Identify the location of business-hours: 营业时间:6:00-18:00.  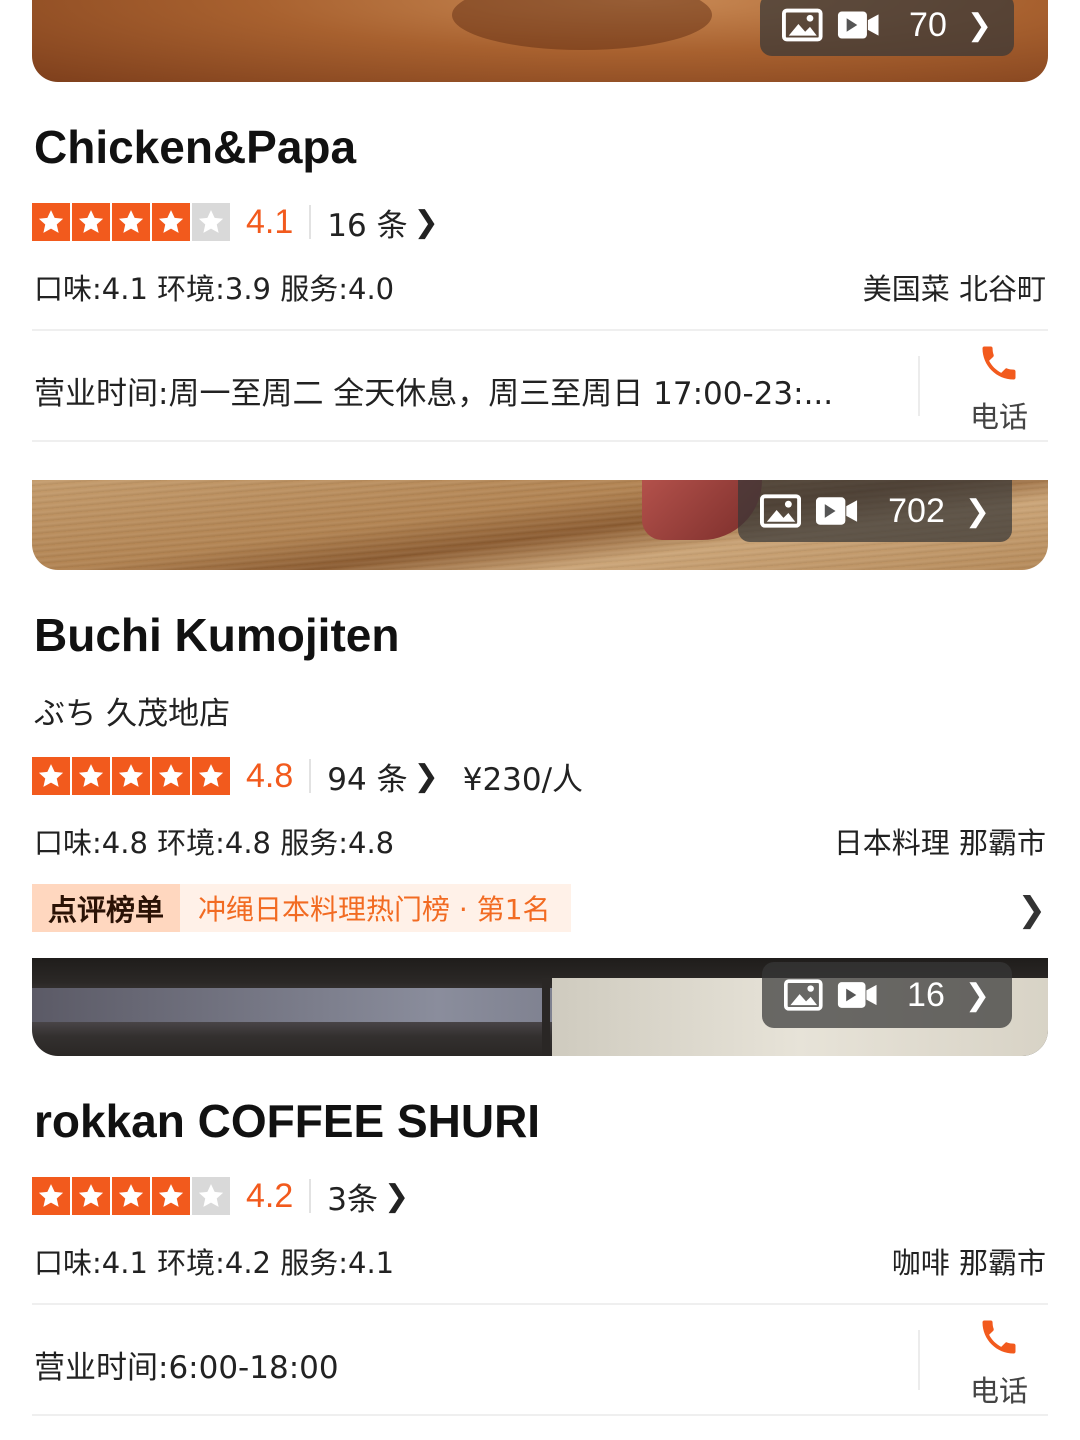
(186, 1368).